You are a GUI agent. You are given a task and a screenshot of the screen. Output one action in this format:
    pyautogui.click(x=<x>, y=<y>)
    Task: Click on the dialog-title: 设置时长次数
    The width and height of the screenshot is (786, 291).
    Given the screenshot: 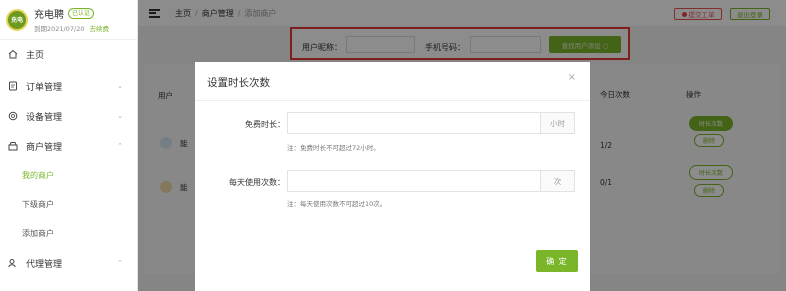 What is the action you would take?
    pyautogui.click(x=238, y=83)
    